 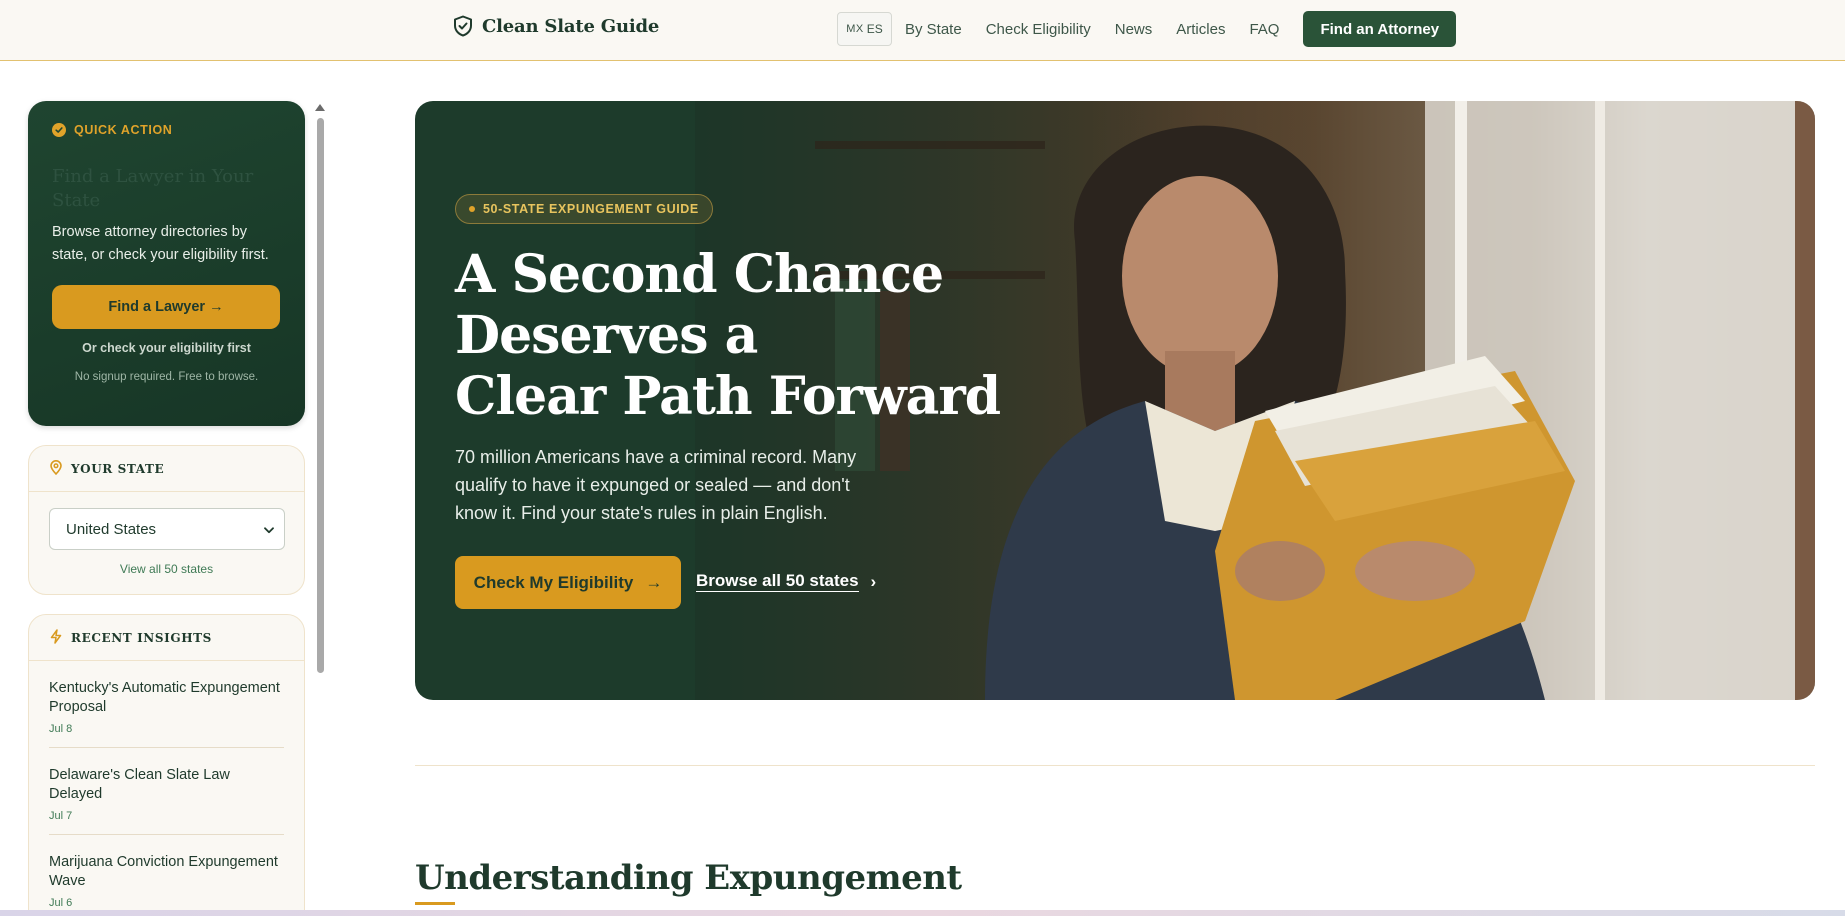 What do you see at coordinates (435, 903) in the screenshot?
I see `section-title-underline` at bounding box center [435, 903].